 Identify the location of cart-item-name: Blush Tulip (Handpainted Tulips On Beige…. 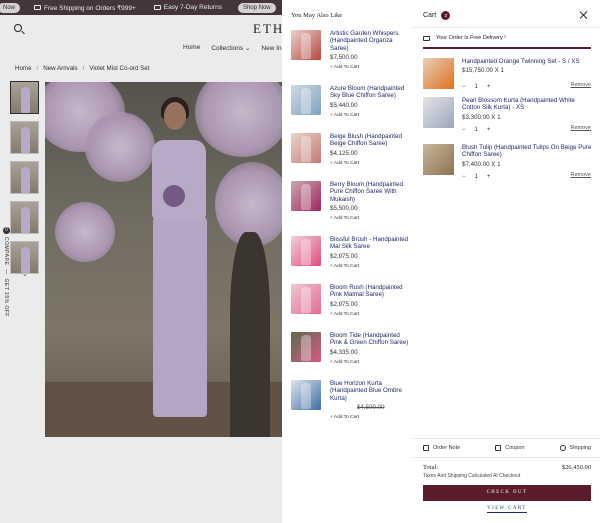
(527, 151).